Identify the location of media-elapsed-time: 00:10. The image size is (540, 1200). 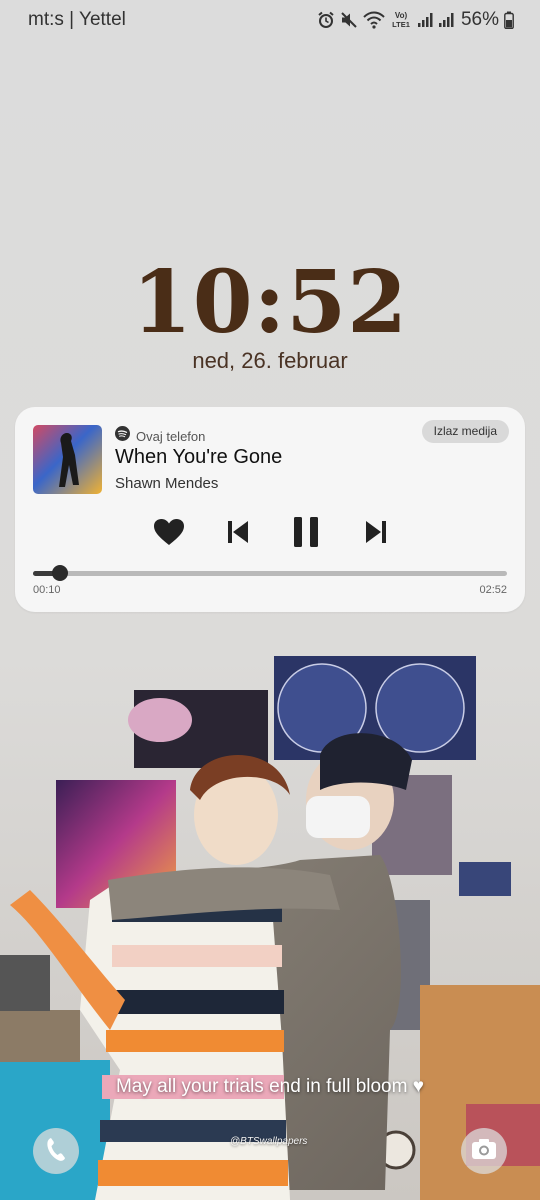
(47, 590).